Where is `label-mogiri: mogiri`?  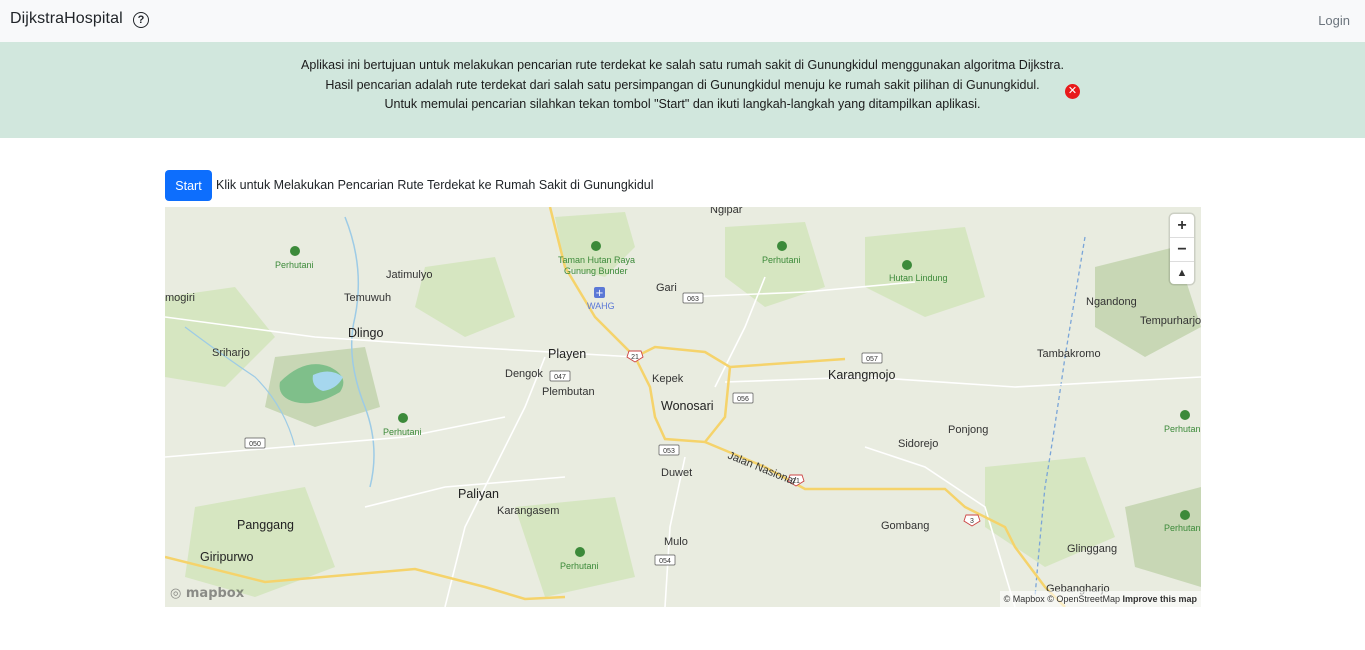 label-mogiri: mogiri is located at coordinates (180, 298).